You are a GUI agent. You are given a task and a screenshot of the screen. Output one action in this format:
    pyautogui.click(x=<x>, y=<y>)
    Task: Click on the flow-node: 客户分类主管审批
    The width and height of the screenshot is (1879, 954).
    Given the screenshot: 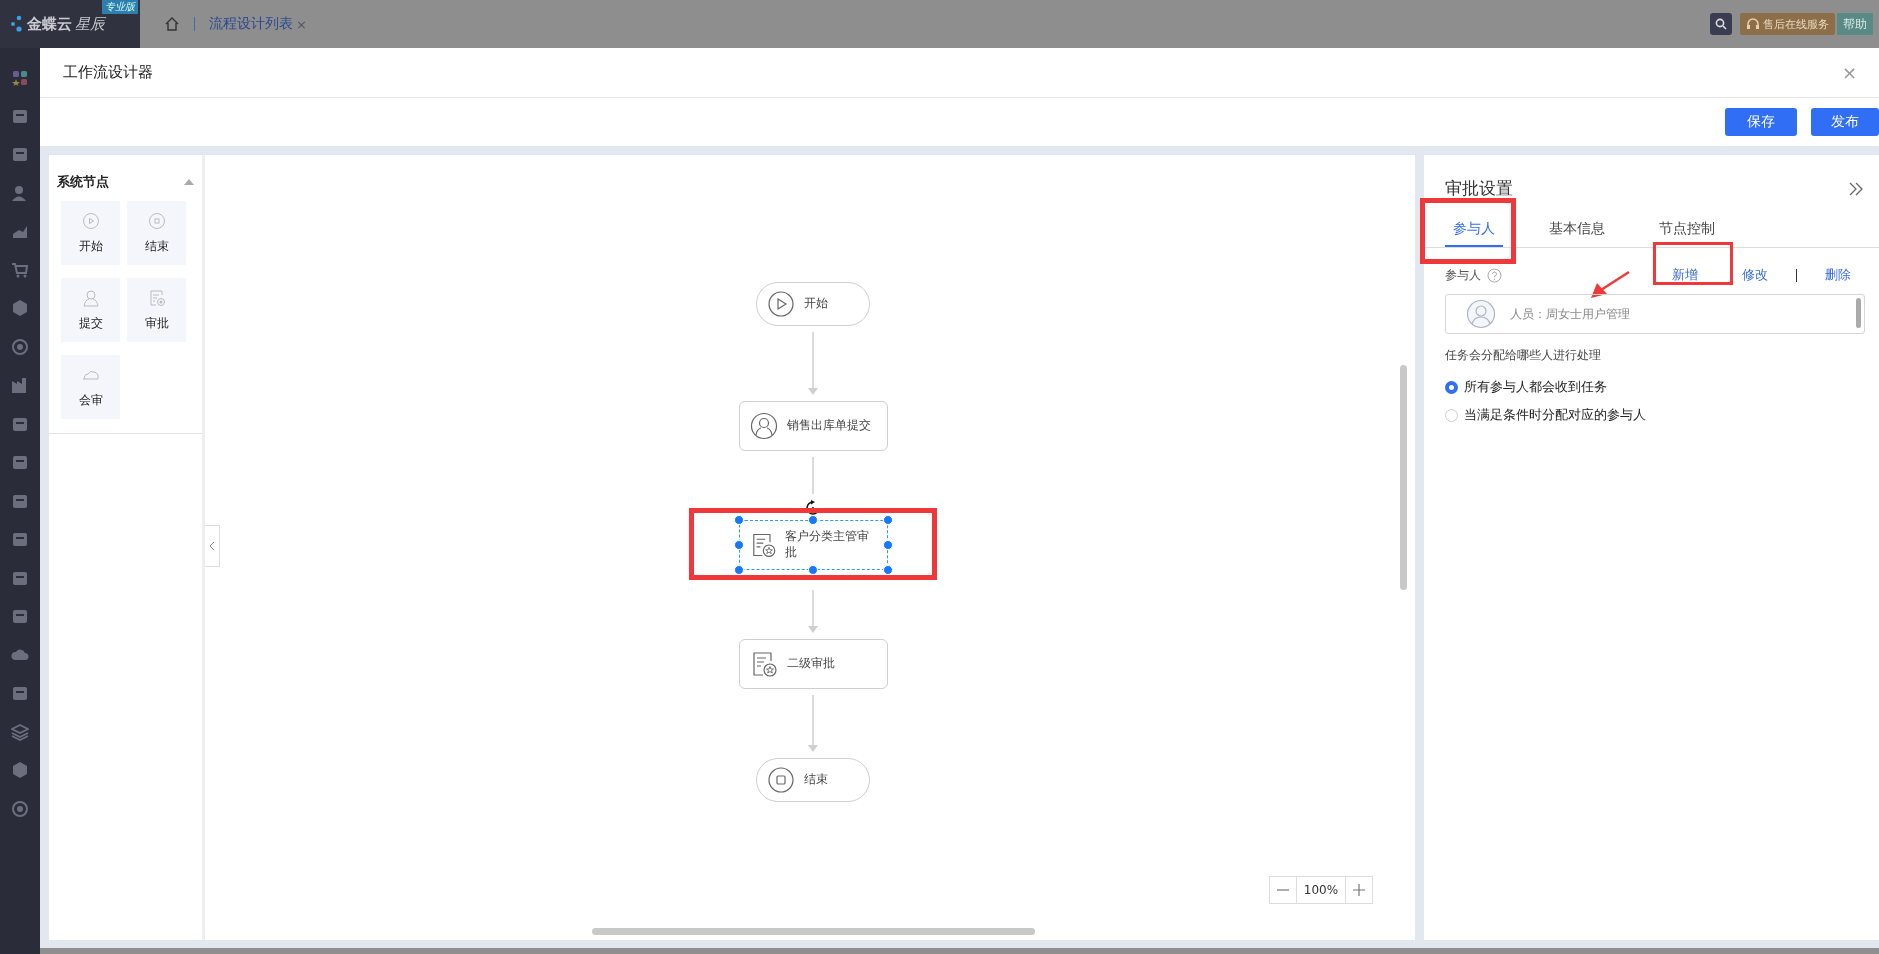 What is the action you would take?
    pyautogui.click(x=813, y=545)
    